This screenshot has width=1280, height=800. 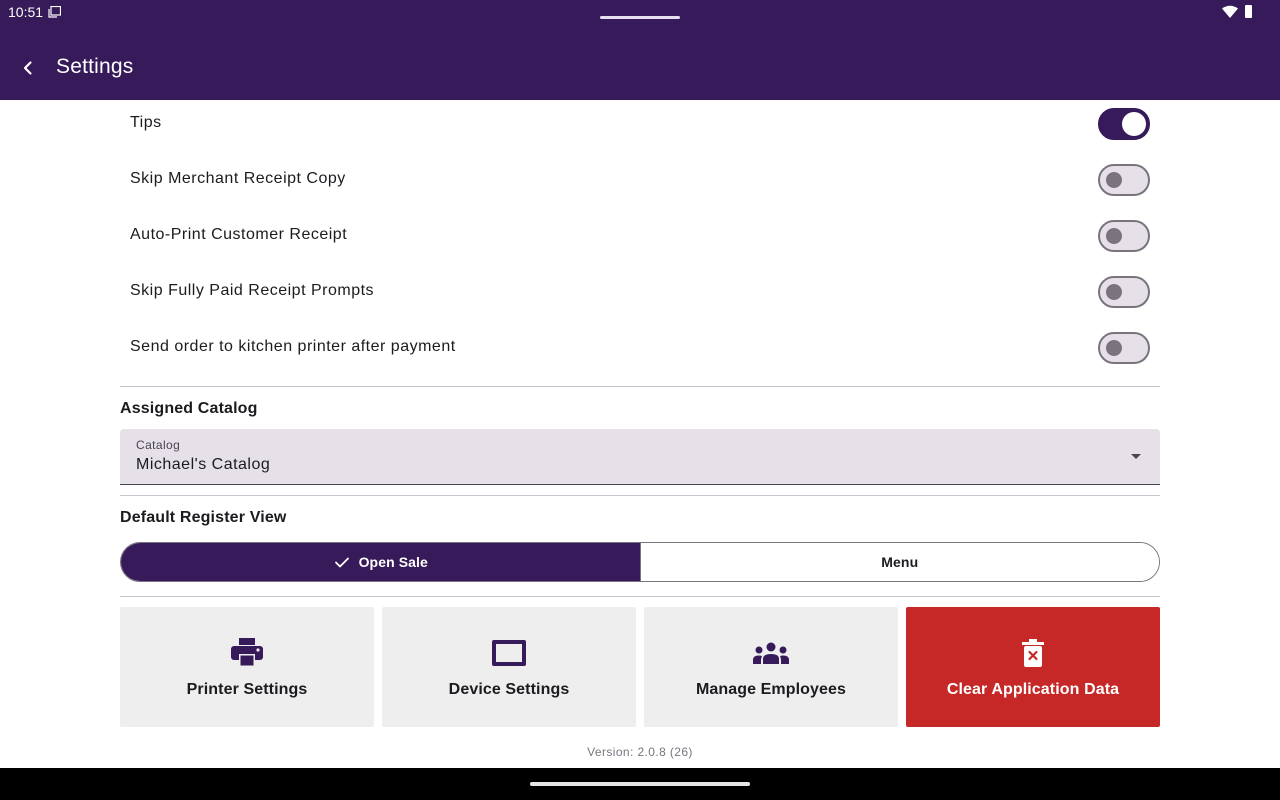 I want to click on tips-switch, so click(x=1124, y=124).